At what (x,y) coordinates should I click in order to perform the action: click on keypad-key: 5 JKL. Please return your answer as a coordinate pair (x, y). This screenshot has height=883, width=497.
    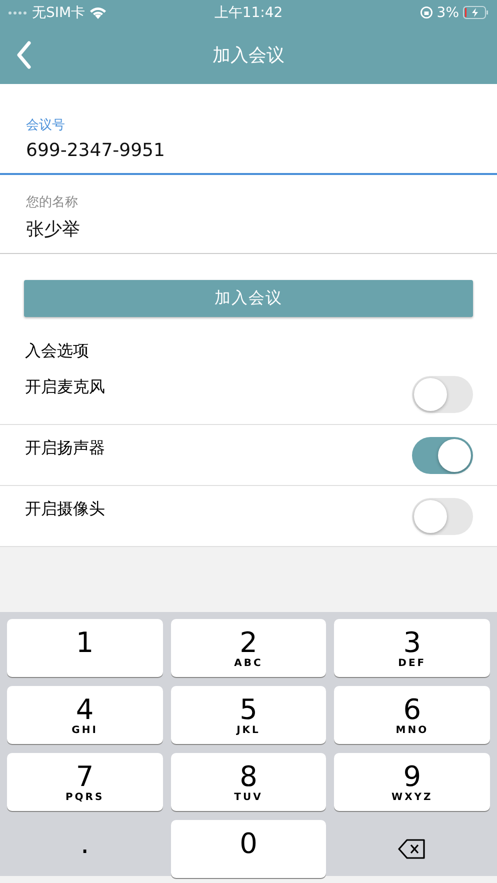
    Looking at the image, I should click on (248, 715).